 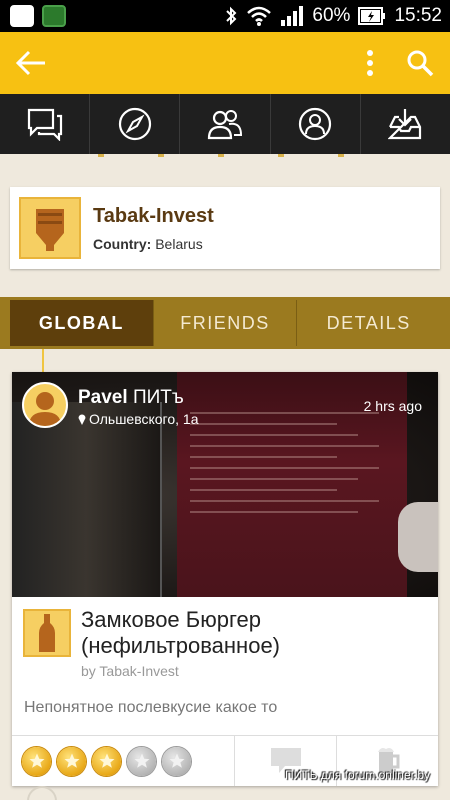 I want to click on compass-icon, so click(x=134, y=124).